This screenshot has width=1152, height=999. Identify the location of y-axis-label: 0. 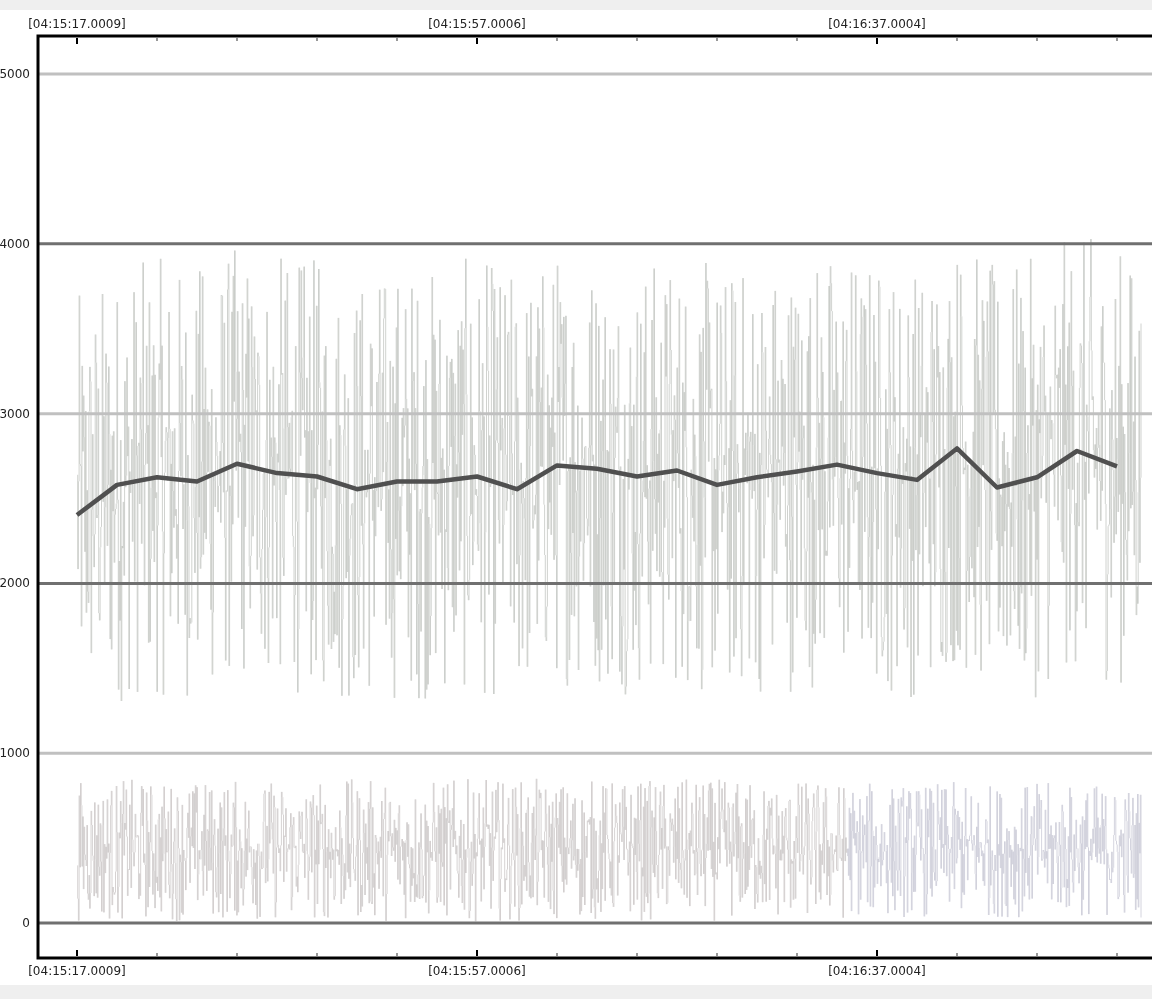
(26, 923).